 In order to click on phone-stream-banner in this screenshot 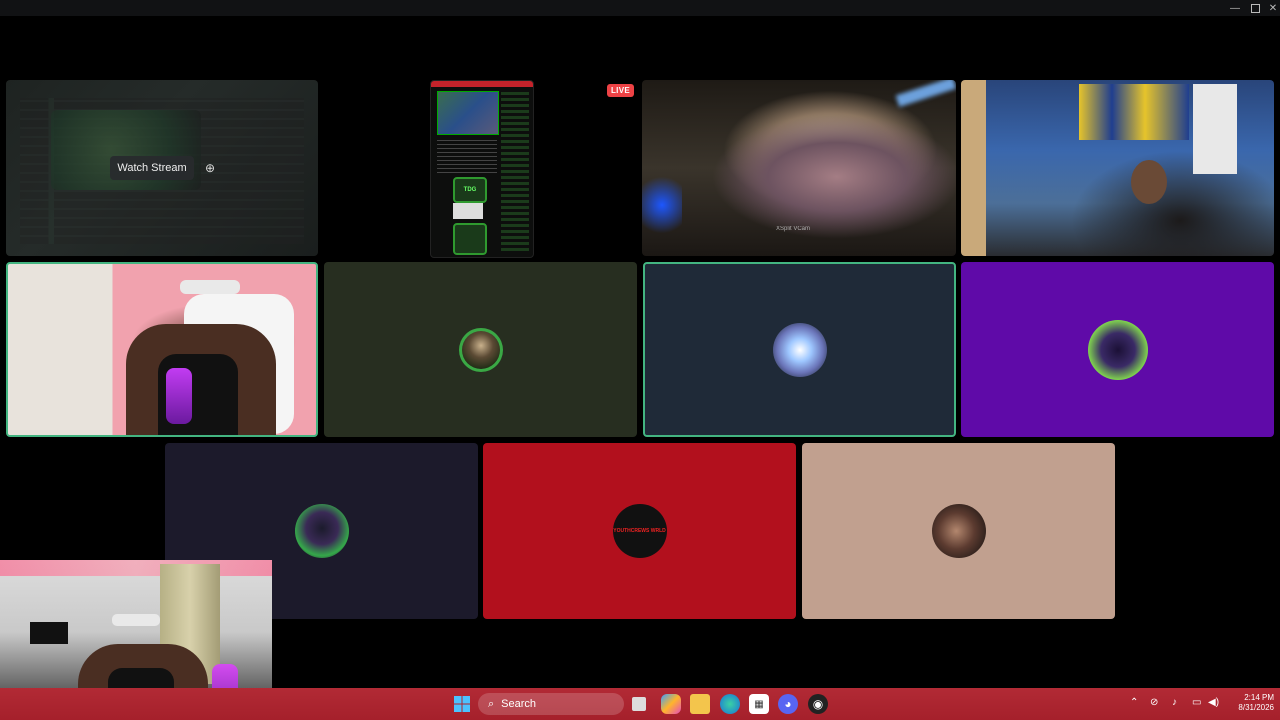, I will do `click(468, 211)`.